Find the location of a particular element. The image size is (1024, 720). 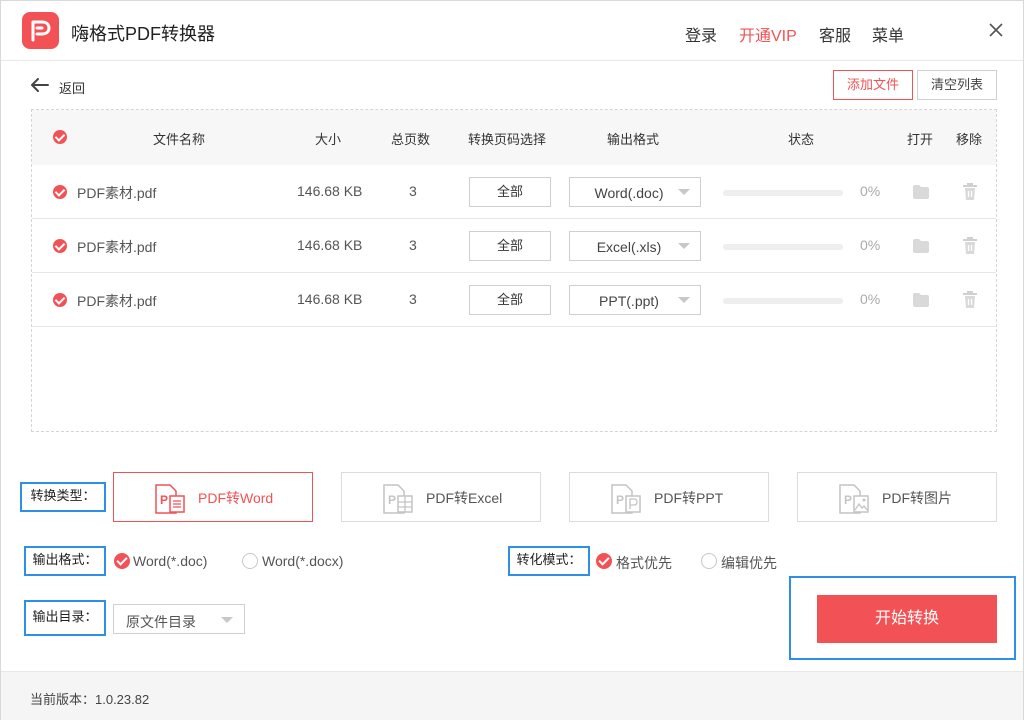

format-value: Excel(.xls) is located at coordinates (629, 247).